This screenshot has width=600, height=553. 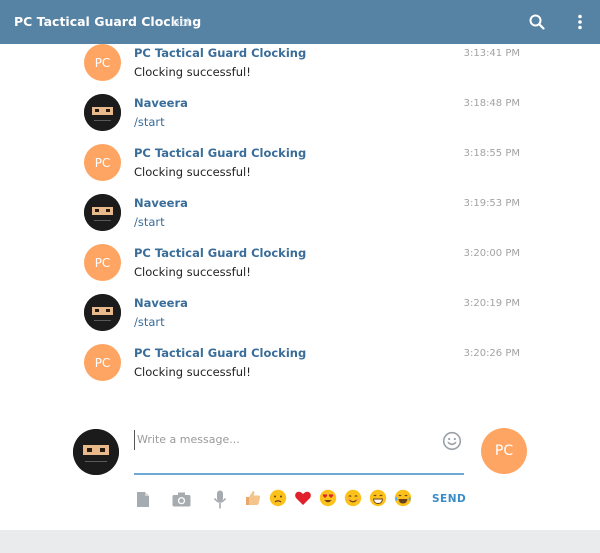 I want to click on frowning-face-emoji, so click(x=278, y=498).